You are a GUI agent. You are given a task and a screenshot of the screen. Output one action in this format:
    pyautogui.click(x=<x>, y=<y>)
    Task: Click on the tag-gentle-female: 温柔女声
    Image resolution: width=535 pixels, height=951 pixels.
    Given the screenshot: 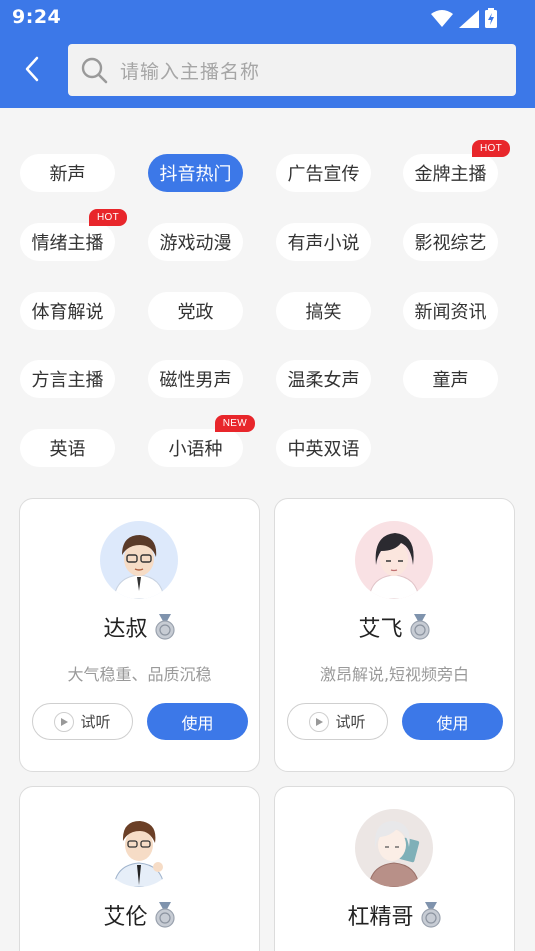 What is the action you would take?
    pyautogui.click(x=323, y=379)
    